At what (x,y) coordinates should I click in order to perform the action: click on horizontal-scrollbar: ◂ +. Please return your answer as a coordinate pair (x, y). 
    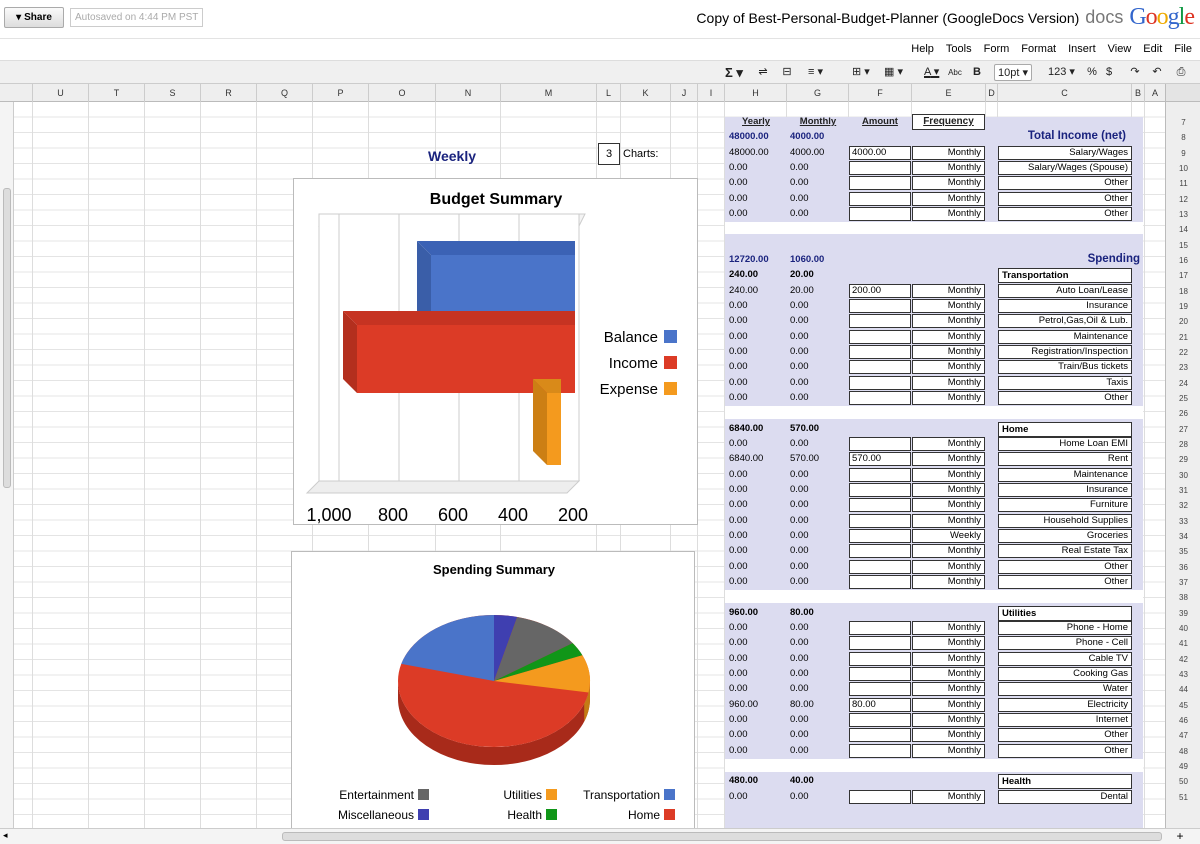
    Looking at the image, I should click on (600, 836).